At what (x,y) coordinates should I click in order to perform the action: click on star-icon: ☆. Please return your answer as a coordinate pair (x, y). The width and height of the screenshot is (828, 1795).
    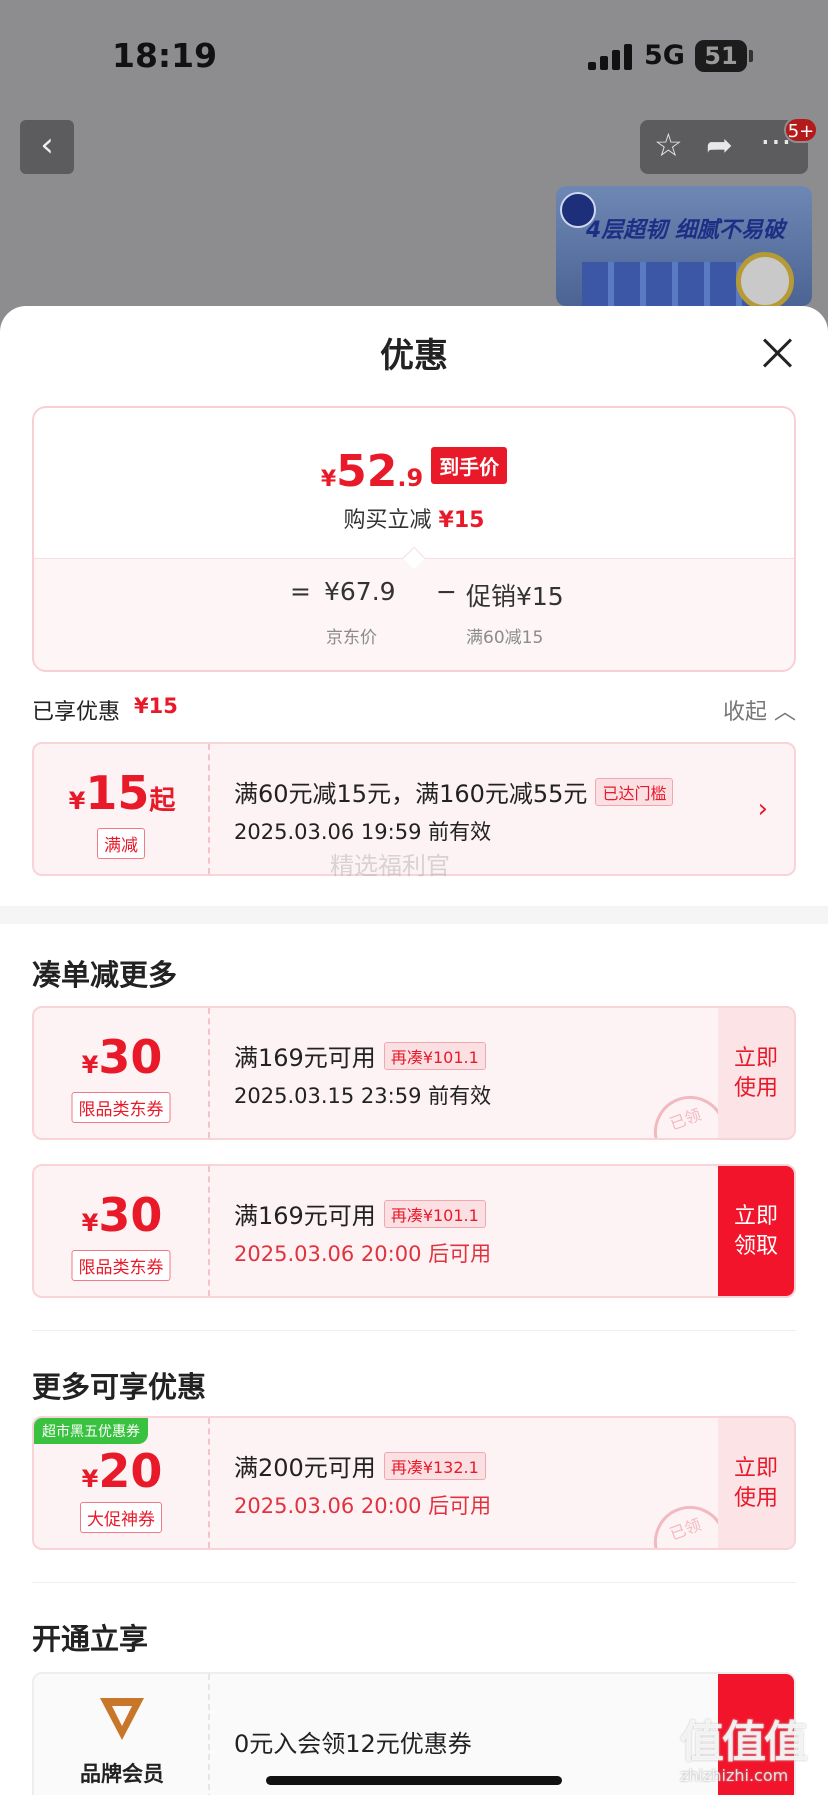
    Looking at the image, I should click on (668, 145).